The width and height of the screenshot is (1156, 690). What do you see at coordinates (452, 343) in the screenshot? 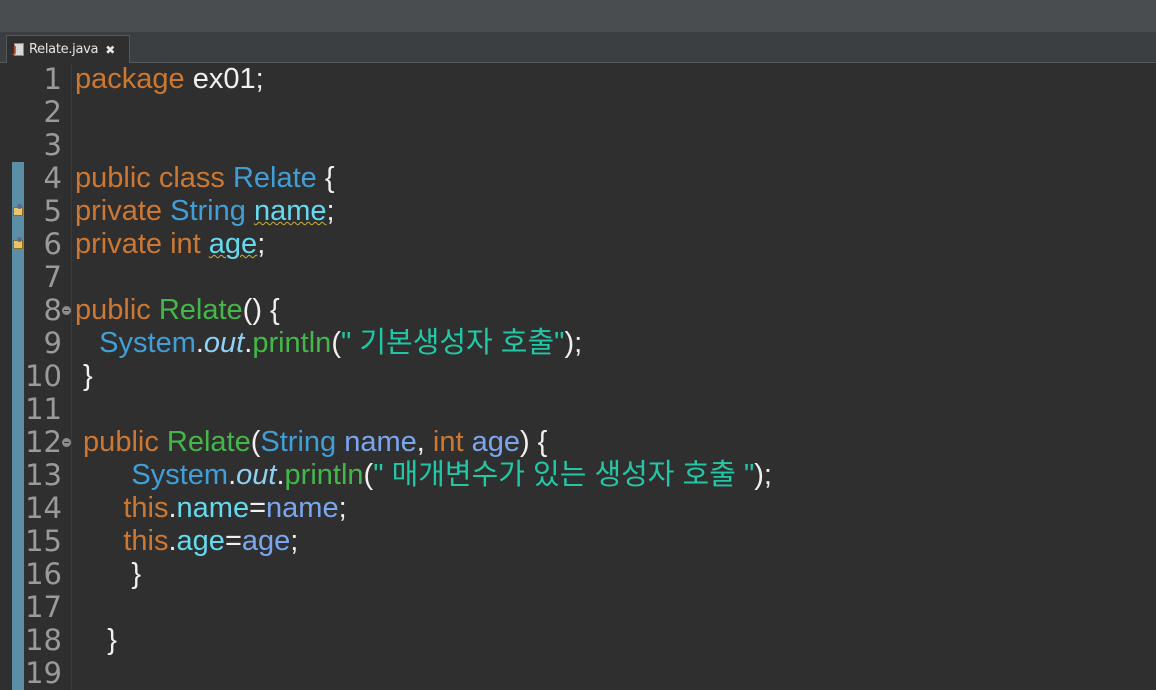
I see `code-token: " 기본생성자 호출"` at bounding box center [452, 343].